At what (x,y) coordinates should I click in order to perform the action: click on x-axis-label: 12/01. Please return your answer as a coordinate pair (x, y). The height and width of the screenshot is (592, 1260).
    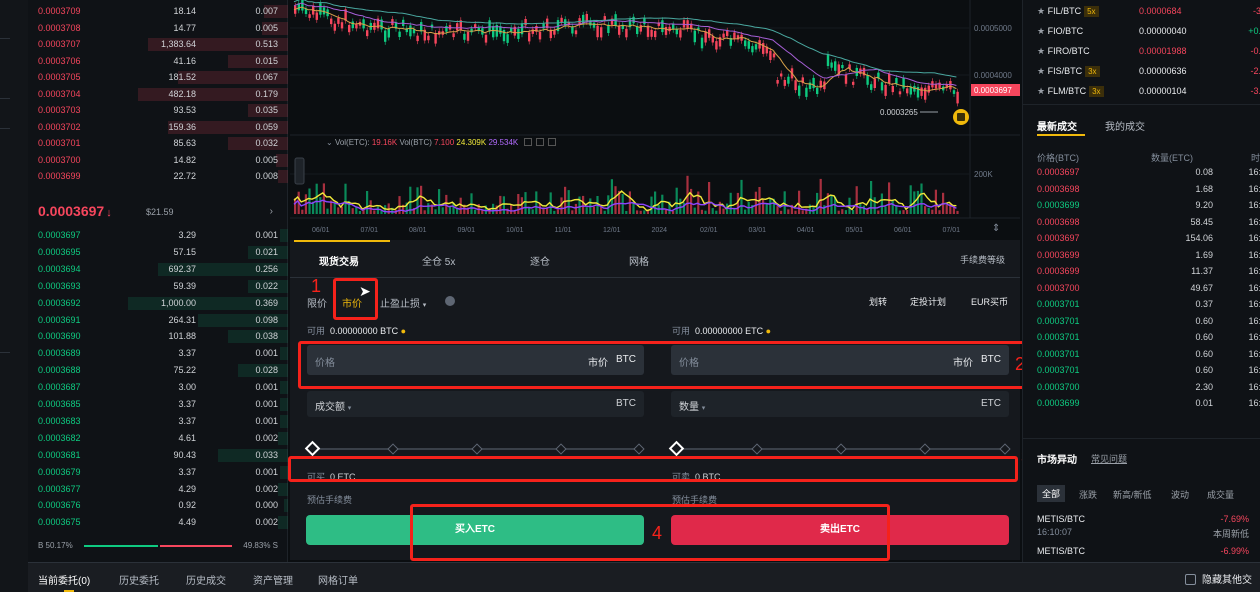
    Looking at the image, I should click on (612, 230).